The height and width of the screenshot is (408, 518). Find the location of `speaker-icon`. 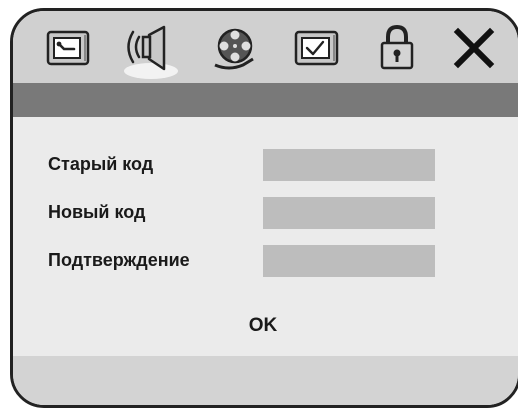

speaker-icon is located at coordinates (151, 52).